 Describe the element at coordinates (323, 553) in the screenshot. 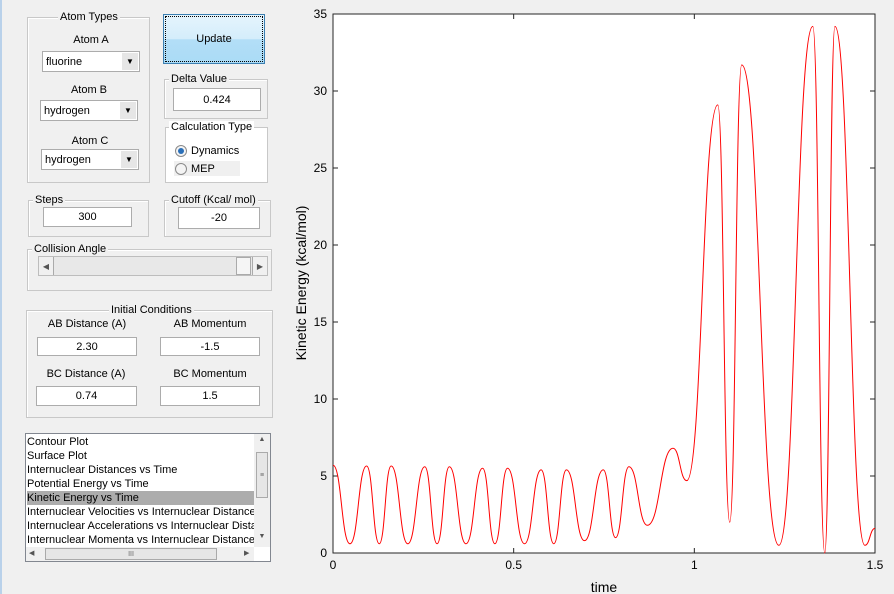

I see `y-tick-label: 0` at that location.